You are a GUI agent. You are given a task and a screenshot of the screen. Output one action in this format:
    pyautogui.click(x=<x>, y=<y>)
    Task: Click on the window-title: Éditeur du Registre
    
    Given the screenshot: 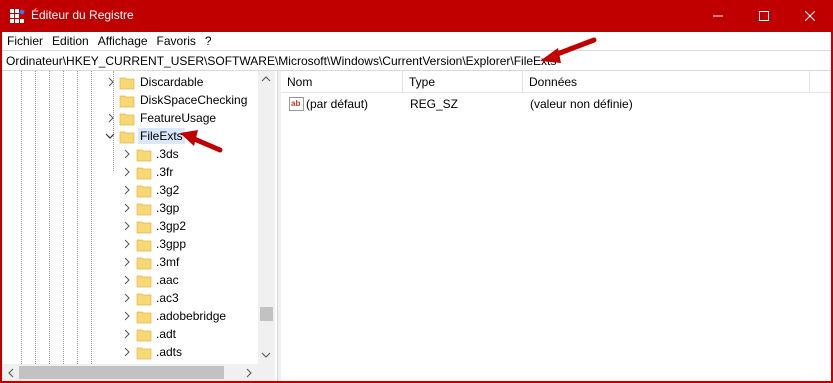 What is the action you would take?
    pyautogui.click(x=82, y=15)
    